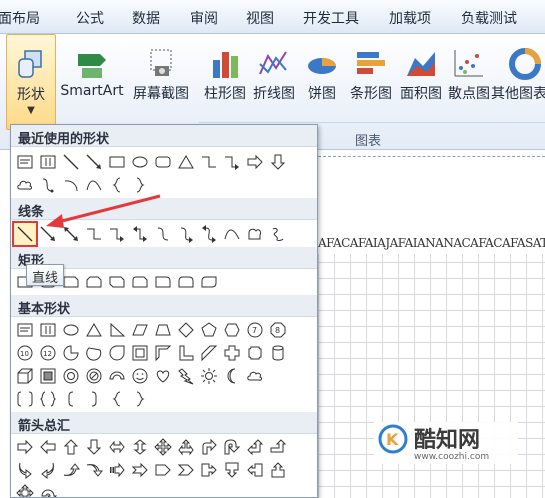 The width and height of the screenshot is (545, 498). I want to click on pie-chart-button: 饼图, so click(322, 81).